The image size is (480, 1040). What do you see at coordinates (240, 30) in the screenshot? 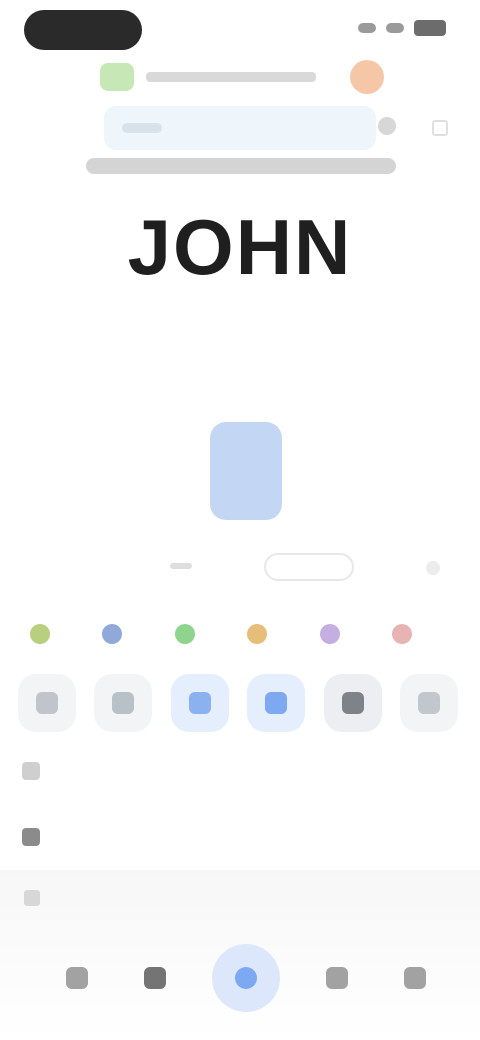
I see `status-bar` at bounding box center [240, 30].